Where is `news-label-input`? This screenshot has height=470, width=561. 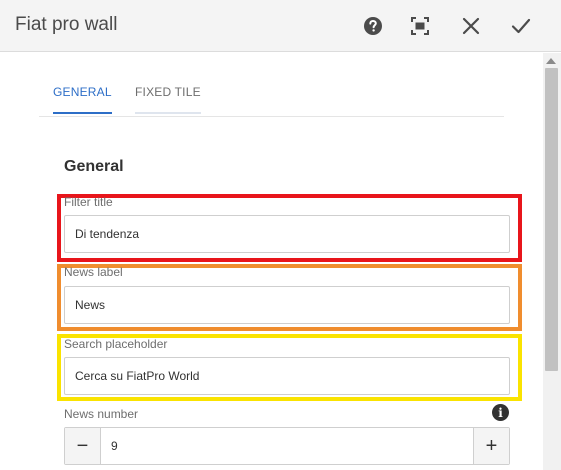
news-label-input is located at coordinates (287, 305).